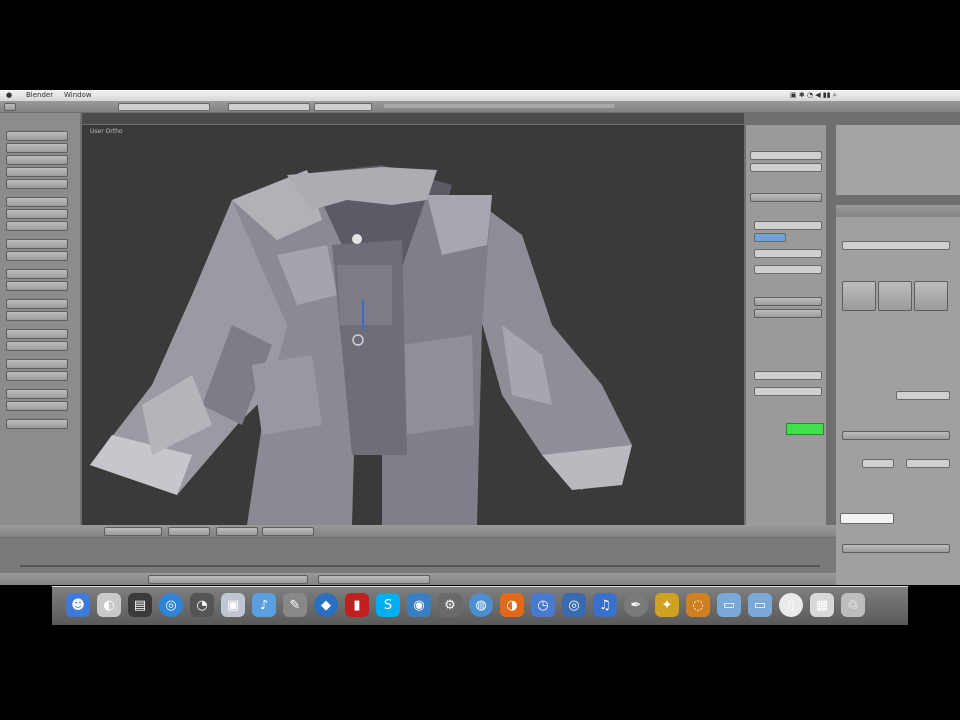 The height and width of the screenshot is (720, 960). Describe the element at coordinates (388, 605) in the screenshot. I see `skype-icon: S` at that location.